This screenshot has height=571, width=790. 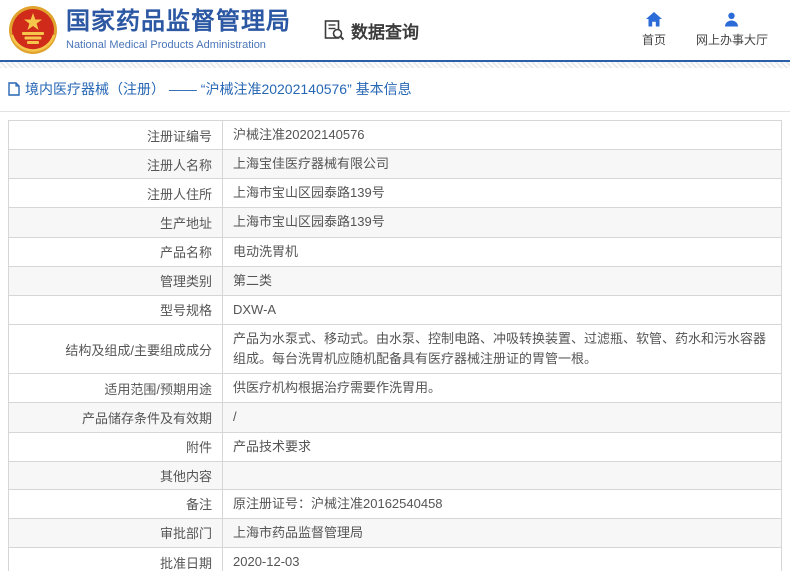 I want to click on user-icon, so click(x=732, y=19).